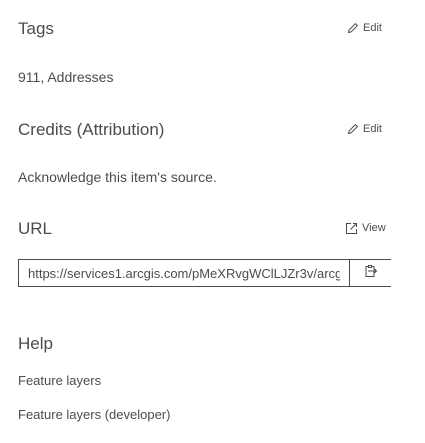 The image size is (425, 443). Describe the element at coordinates (35, 228) in the screenshot. I see `url-title: URL` at that location.